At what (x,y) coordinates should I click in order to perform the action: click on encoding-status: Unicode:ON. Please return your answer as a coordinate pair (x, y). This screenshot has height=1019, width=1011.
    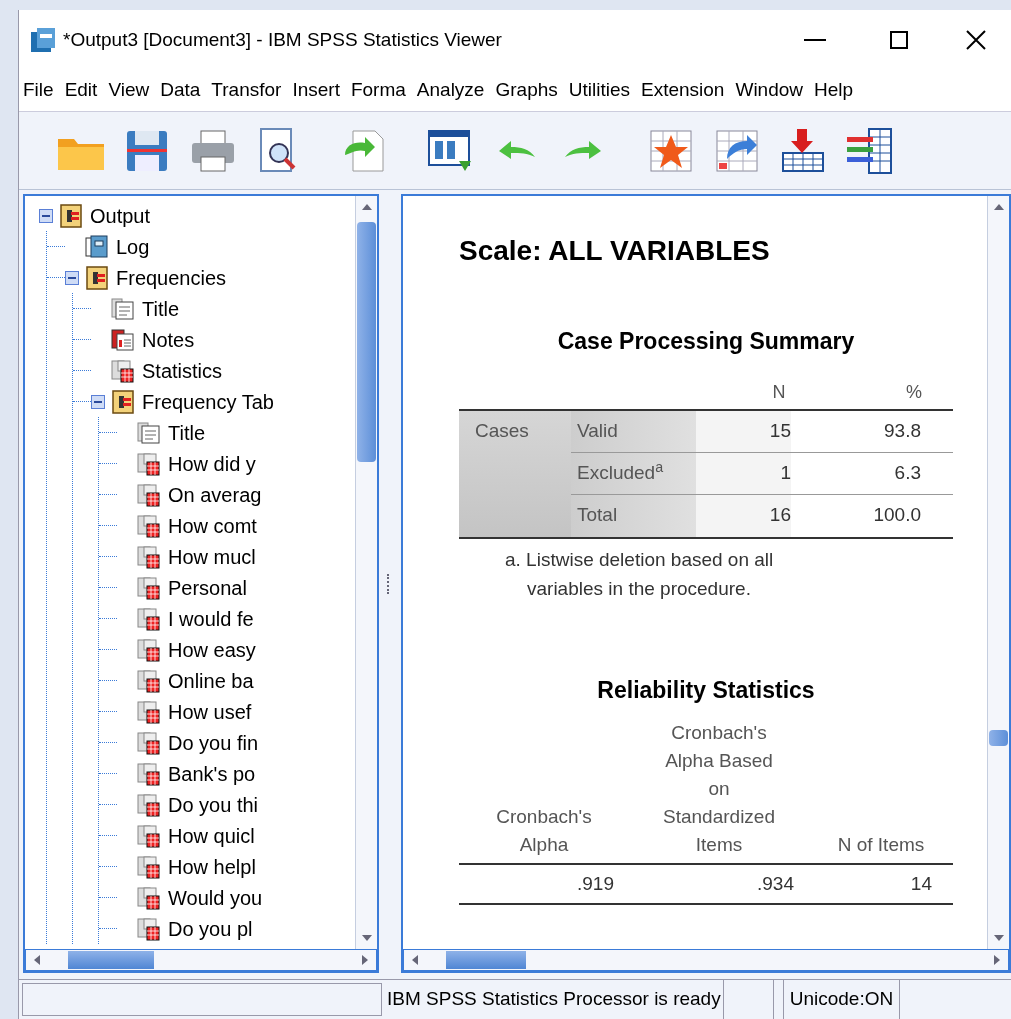
    Looking at the image, I should click on (842, 999).